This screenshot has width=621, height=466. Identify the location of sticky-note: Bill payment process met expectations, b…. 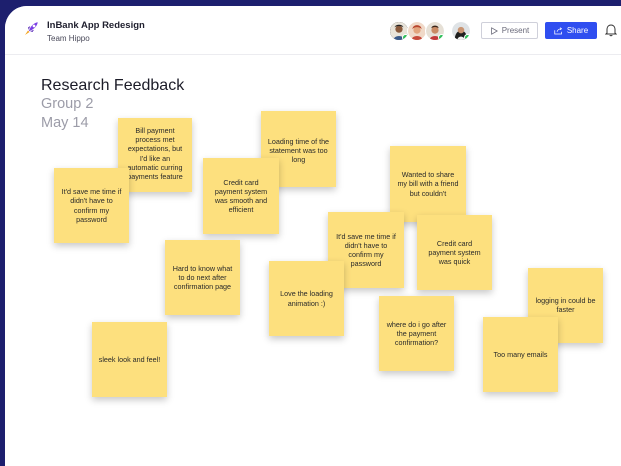
(155, 155).